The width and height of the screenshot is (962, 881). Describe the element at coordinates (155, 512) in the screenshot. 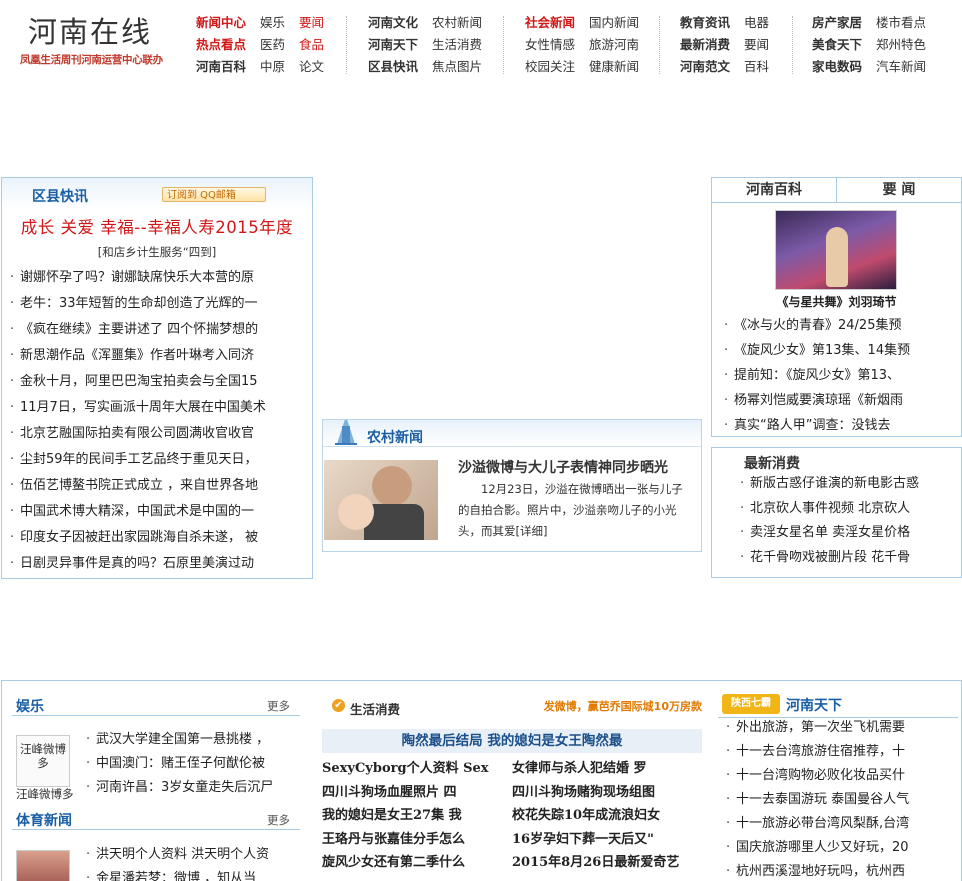

I see `list-item: 中国武术博大精深，中国武术是中国的一` at that location.